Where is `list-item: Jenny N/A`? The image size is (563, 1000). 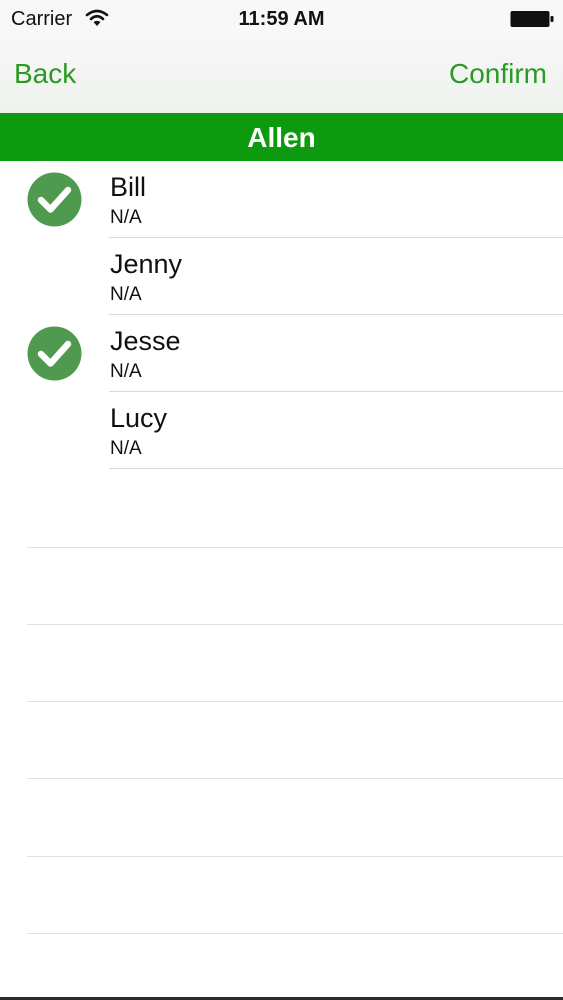 list-item: Jenny N/A is located at coordinates (281, 276).